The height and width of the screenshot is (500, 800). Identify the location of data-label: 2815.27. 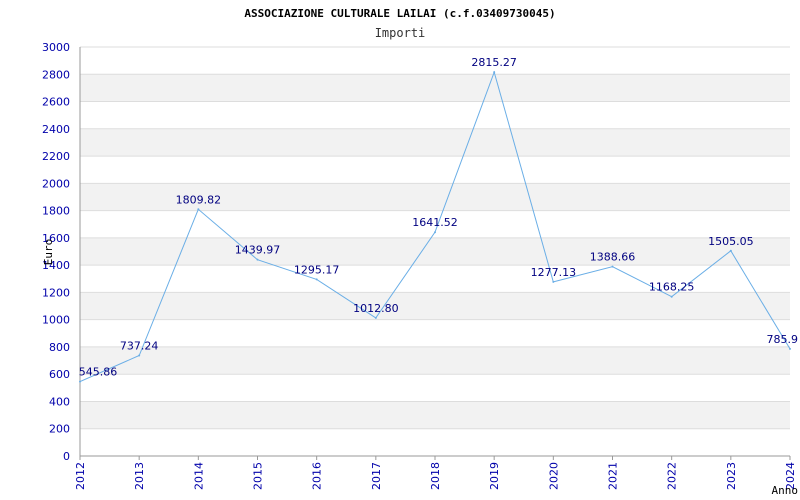
(494, 62).